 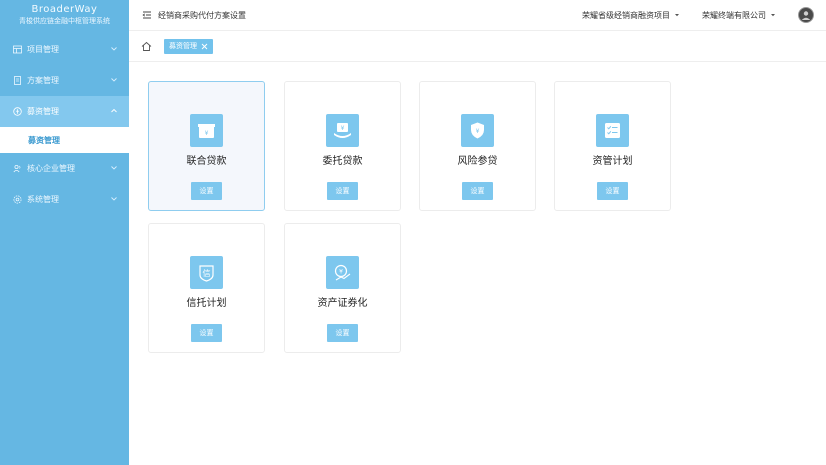 I want to click on company-select-value: 荣耀终端有限公司, so click(x=734, y=15).